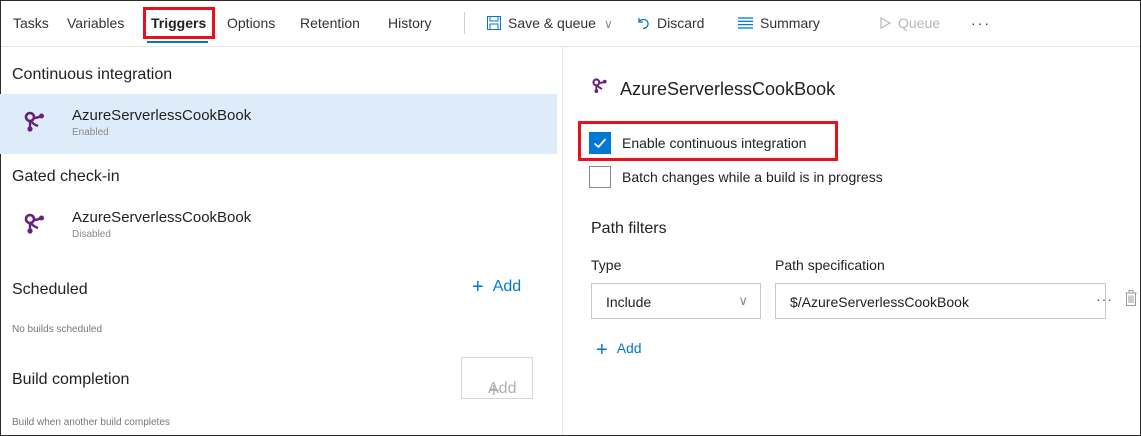 This screenshot has height=436, width=1141. What do you see at coordinates (606, 265) in the screenshot?
I see `type-column-label: Type` at bounding box center [606, 265].